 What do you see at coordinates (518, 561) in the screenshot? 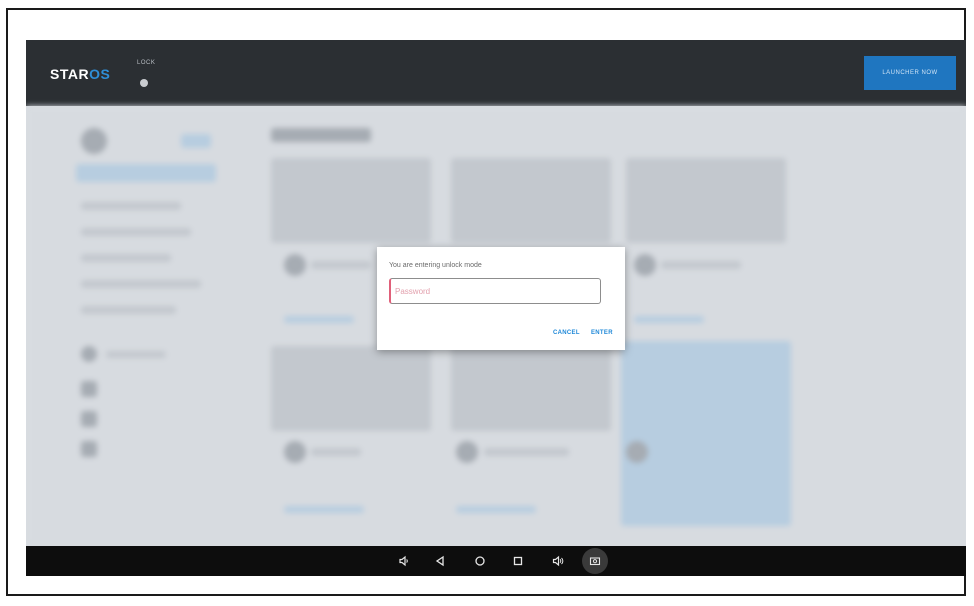
I see `recents-icon` at bounding box center [518, 561].